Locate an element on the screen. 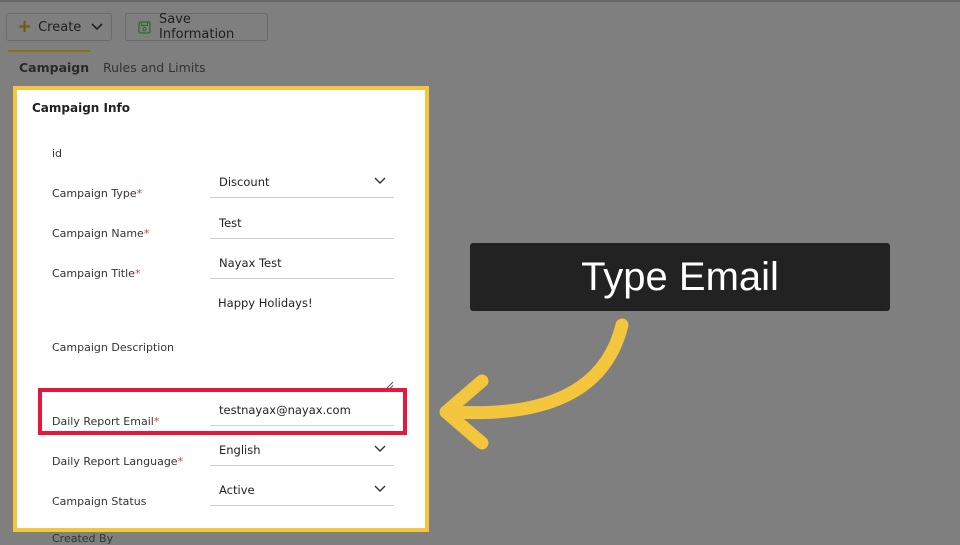 The image size is (960, 545). campaign-type-label: Campaign Type* is located at coordinates (97, 193).